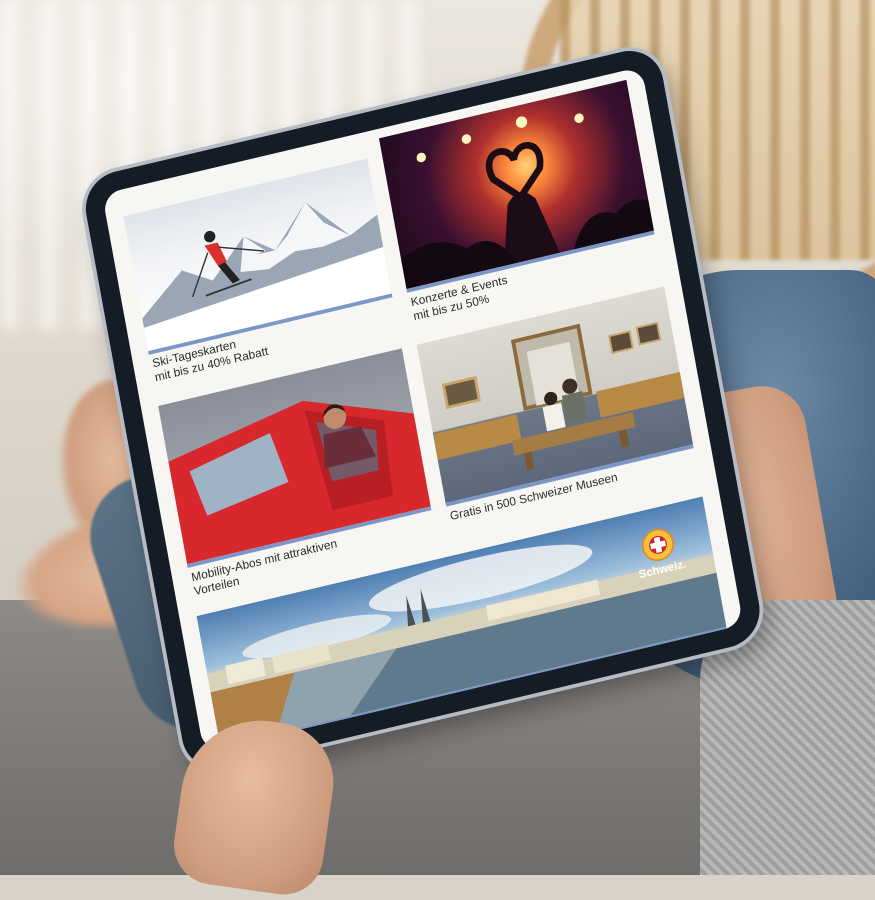 This screenshot has height=900, width=875. Describe the element at coordinates (295, 458) in the screenshot. I see `mobility-photo` at that location.